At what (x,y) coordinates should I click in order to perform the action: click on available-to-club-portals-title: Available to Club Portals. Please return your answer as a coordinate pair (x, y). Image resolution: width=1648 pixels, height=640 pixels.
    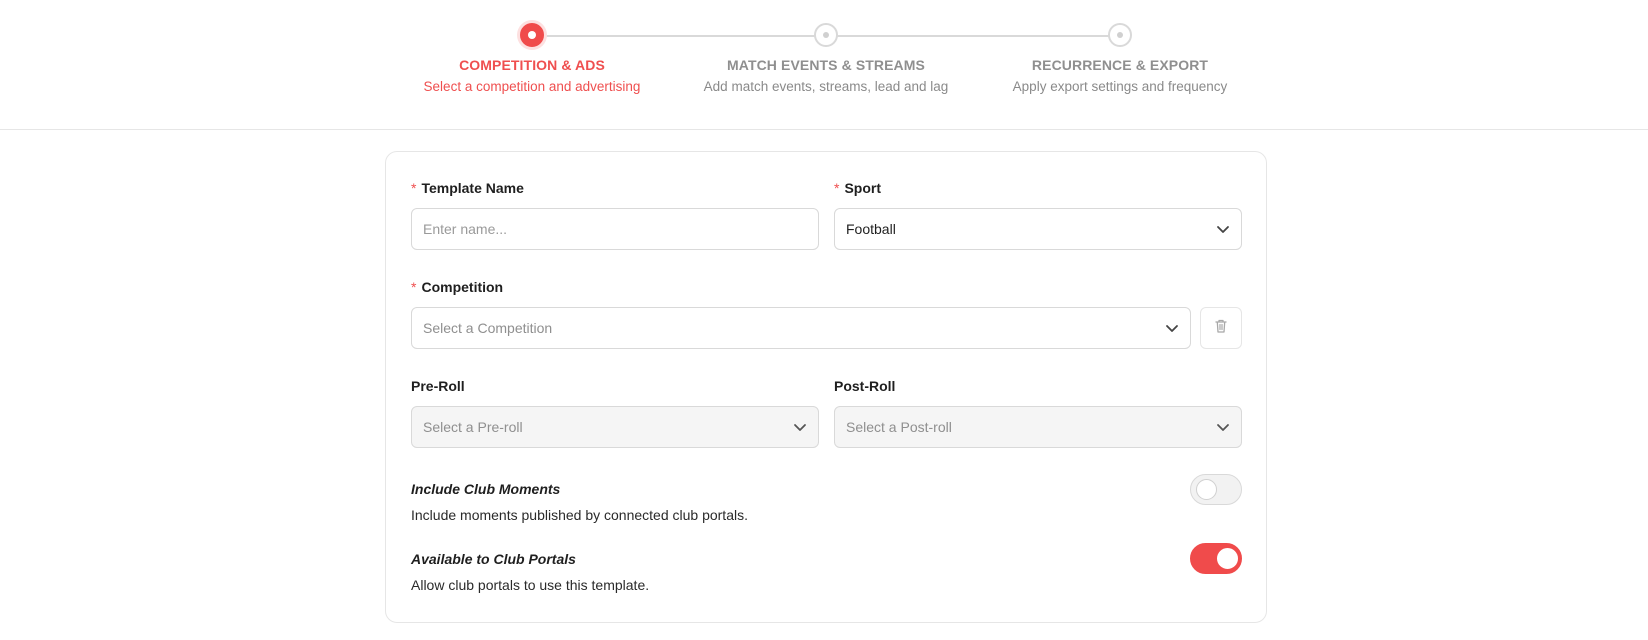
    Looking at the image, I should click on (493, 559).